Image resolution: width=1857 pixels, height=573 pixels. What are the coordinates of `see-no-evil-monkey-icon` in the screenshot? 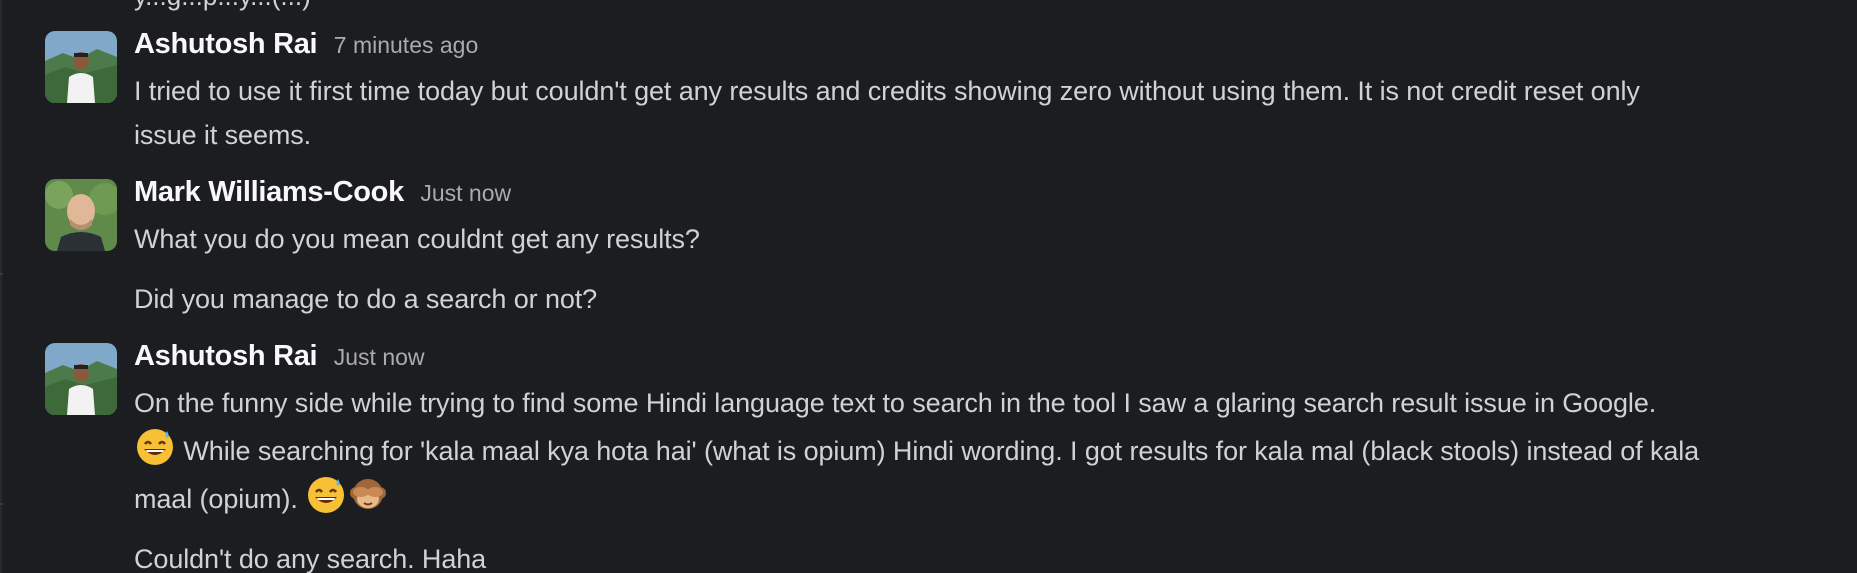 It's located at (368, 494).